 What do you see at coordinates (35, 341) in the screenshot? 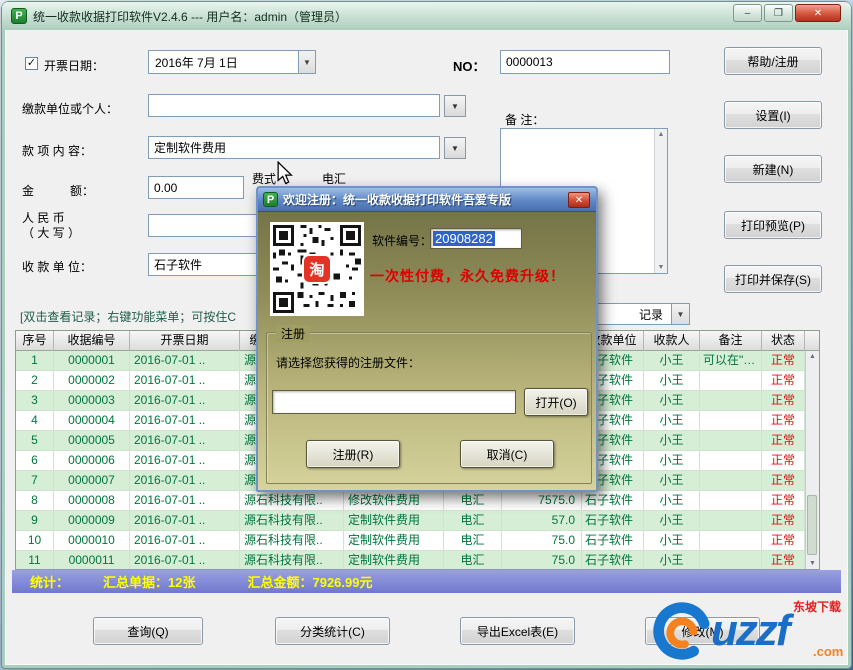
I see `column-header: 序号` at bounding box center [35, 341].